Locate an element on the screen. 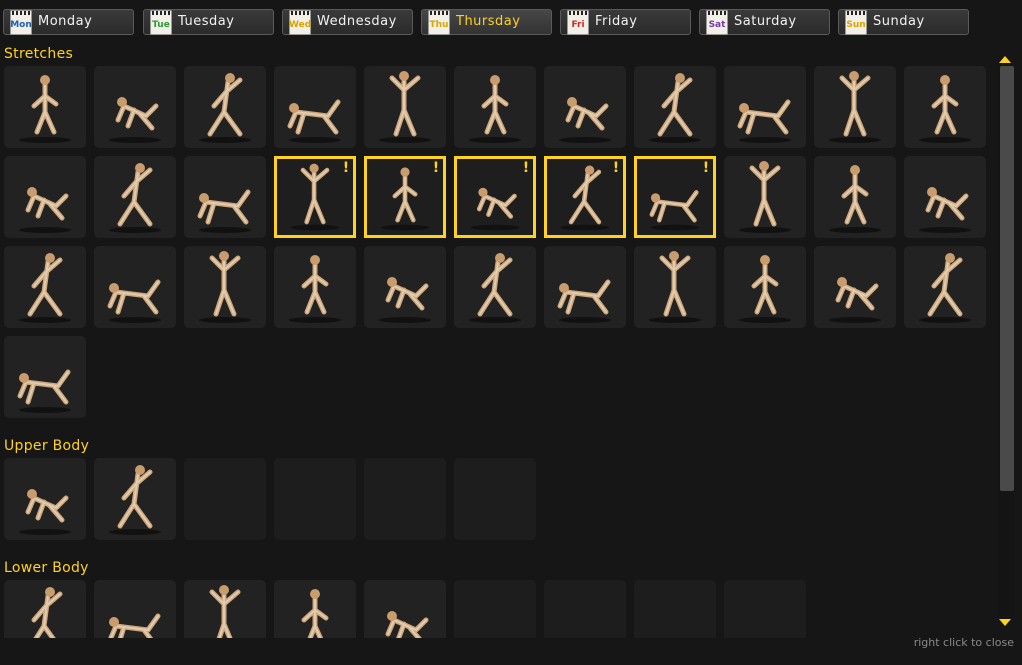 This screenshot has height=665, width=1022. calendar-icon: Wed is located at coordinates (300, 22).